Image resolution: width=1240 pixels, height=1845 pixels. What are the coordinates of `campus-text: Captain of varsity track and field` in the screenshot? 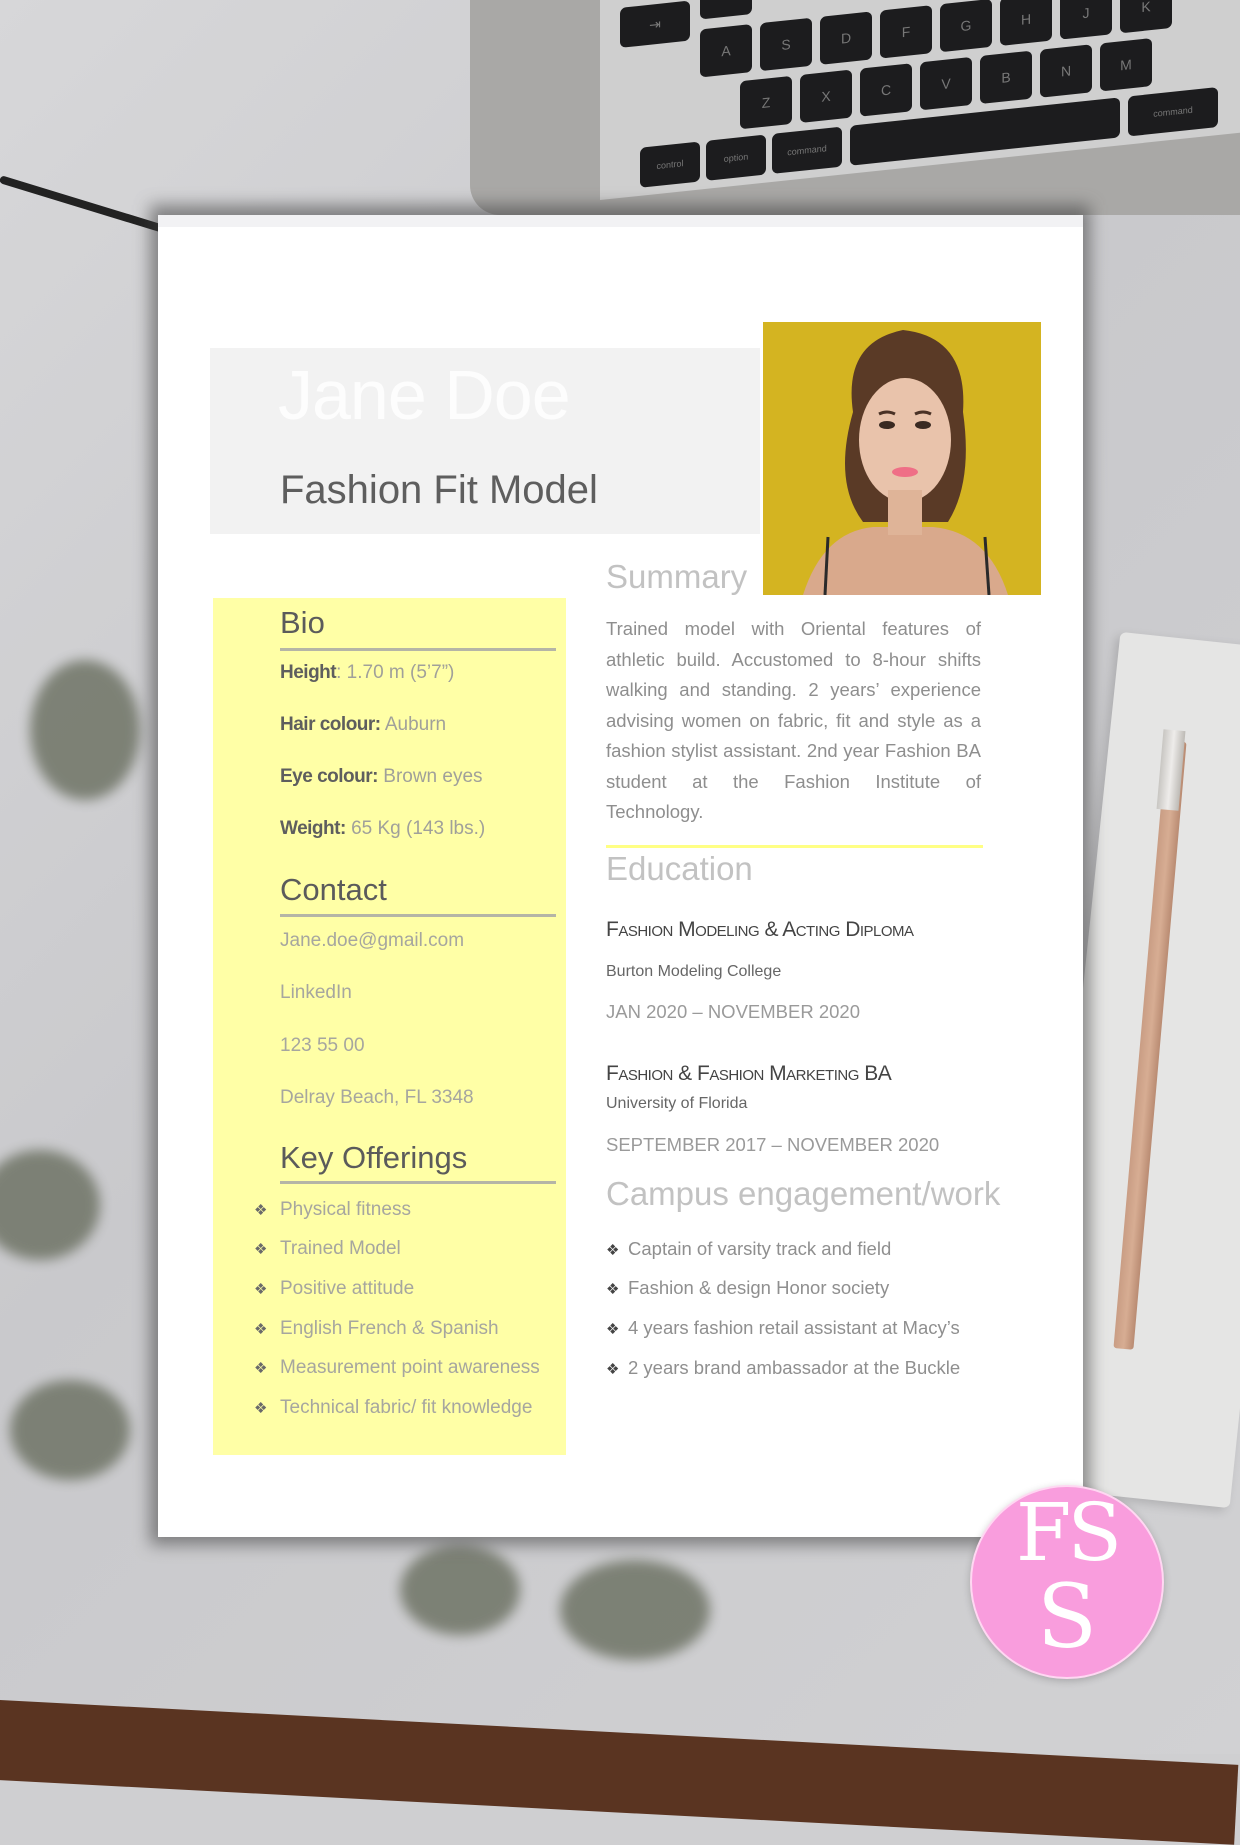 It's located at (760, 1248).